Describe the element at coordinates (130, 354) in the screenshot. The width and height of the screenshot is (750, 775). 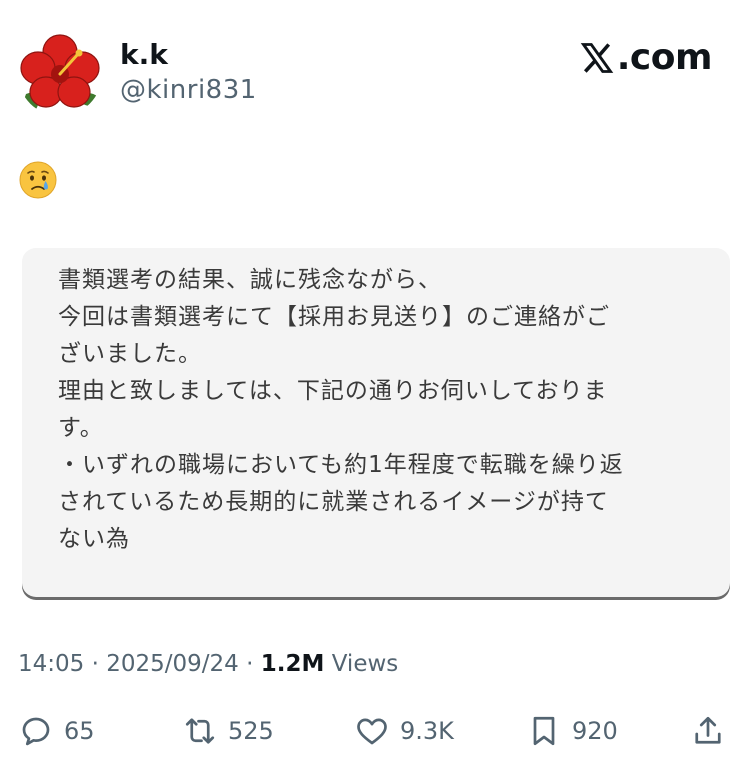
I see `image-text-line: ざいました。` at that location.